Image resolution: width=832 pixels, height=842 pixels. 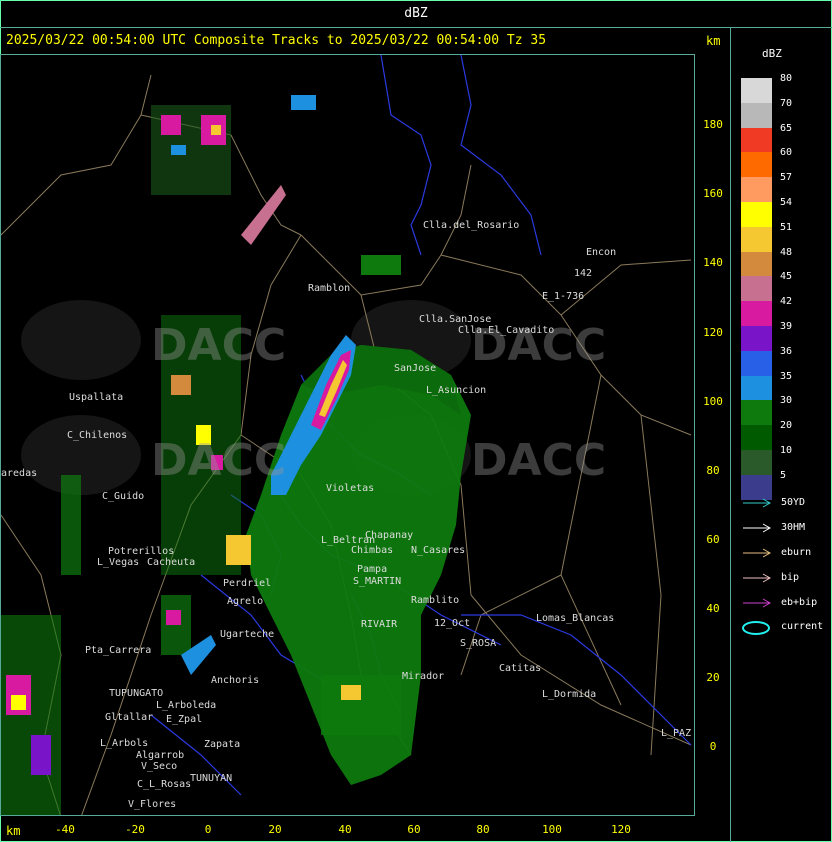 What do you see at coordinates (730, 435) in the screenshot?
I see `legend-divider` at bounding box center [730, 435].